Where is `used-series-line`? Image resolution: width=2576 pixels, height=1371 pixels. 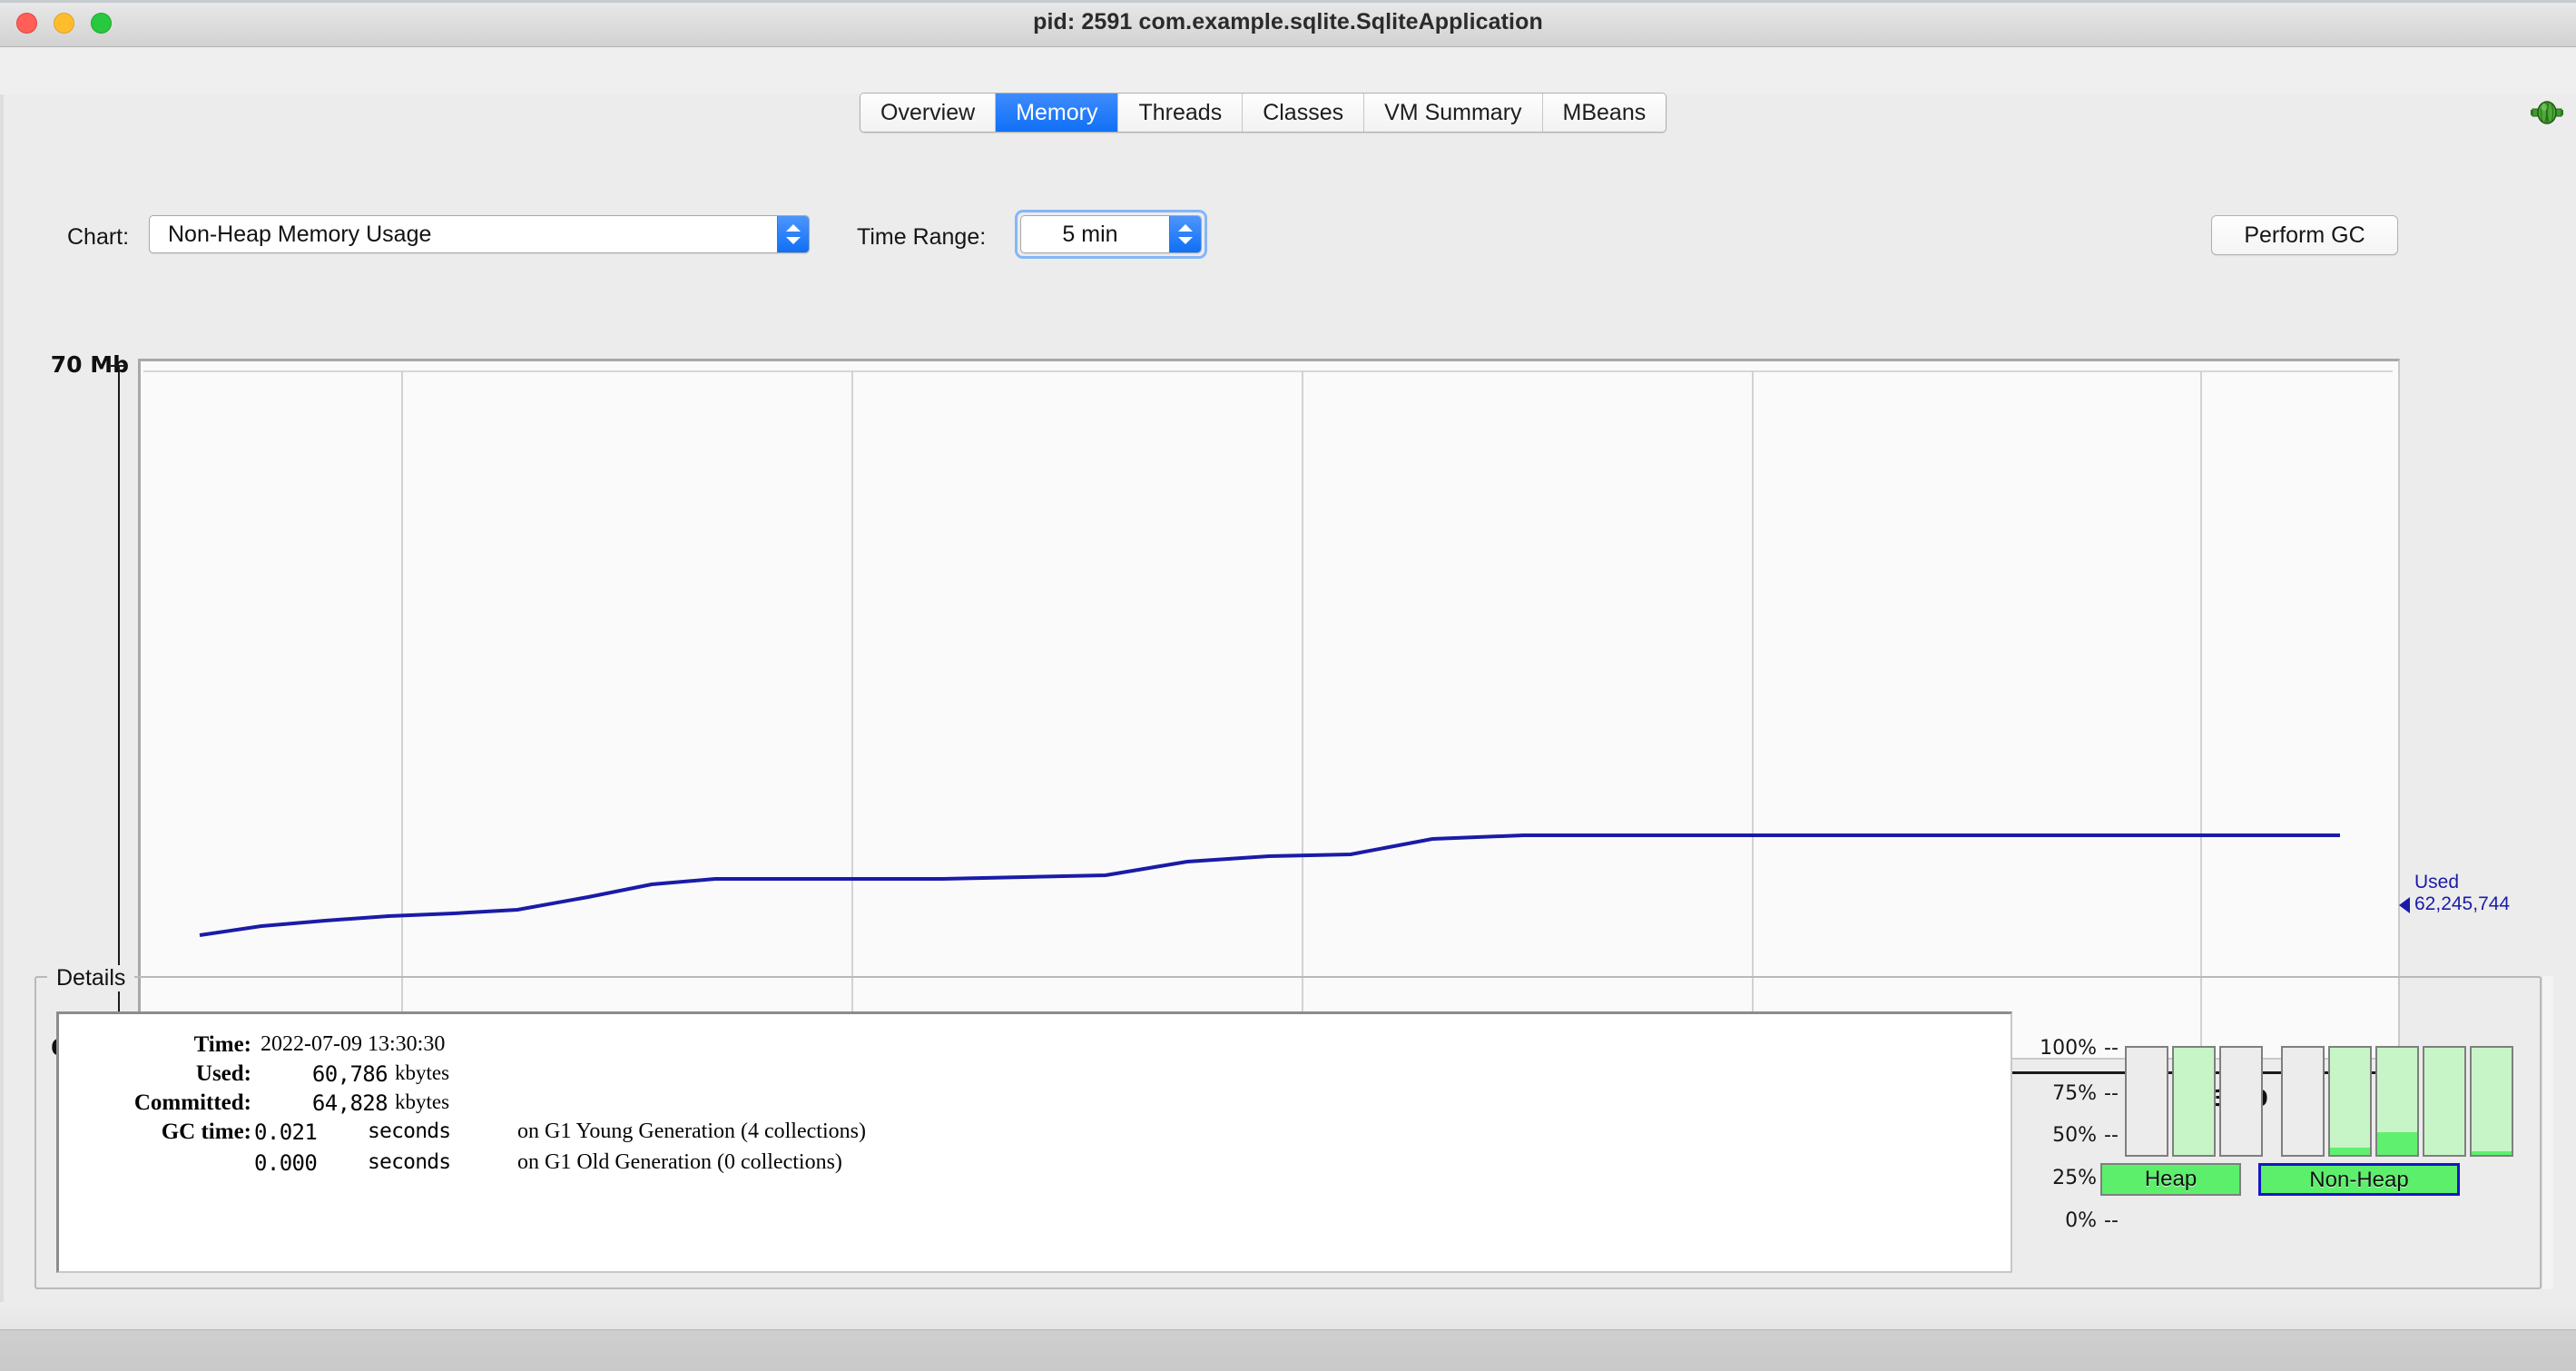
used-series-line is located at coordinates (1269, 885).